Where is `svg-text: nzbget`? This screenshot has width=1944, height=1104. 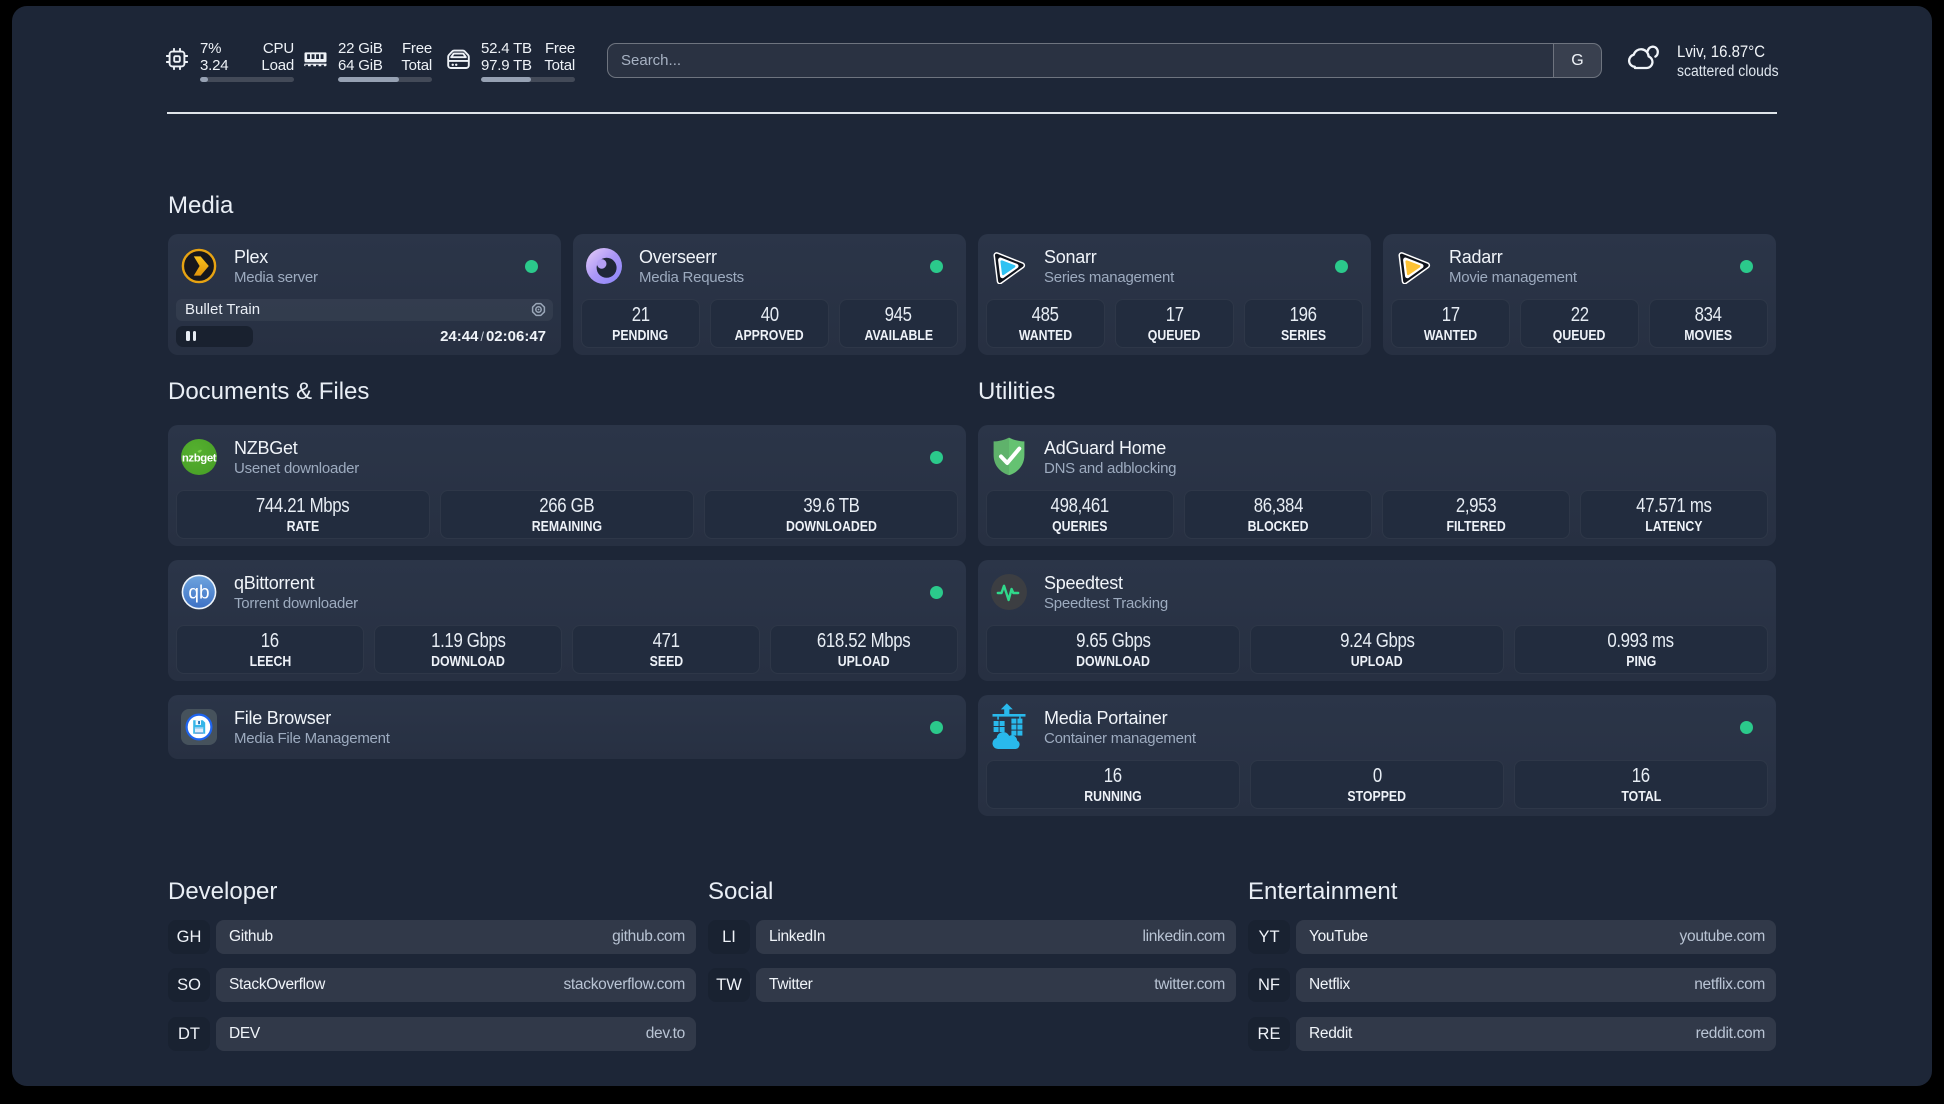 svg-text: nzbget is located at coordinates (199, 459).